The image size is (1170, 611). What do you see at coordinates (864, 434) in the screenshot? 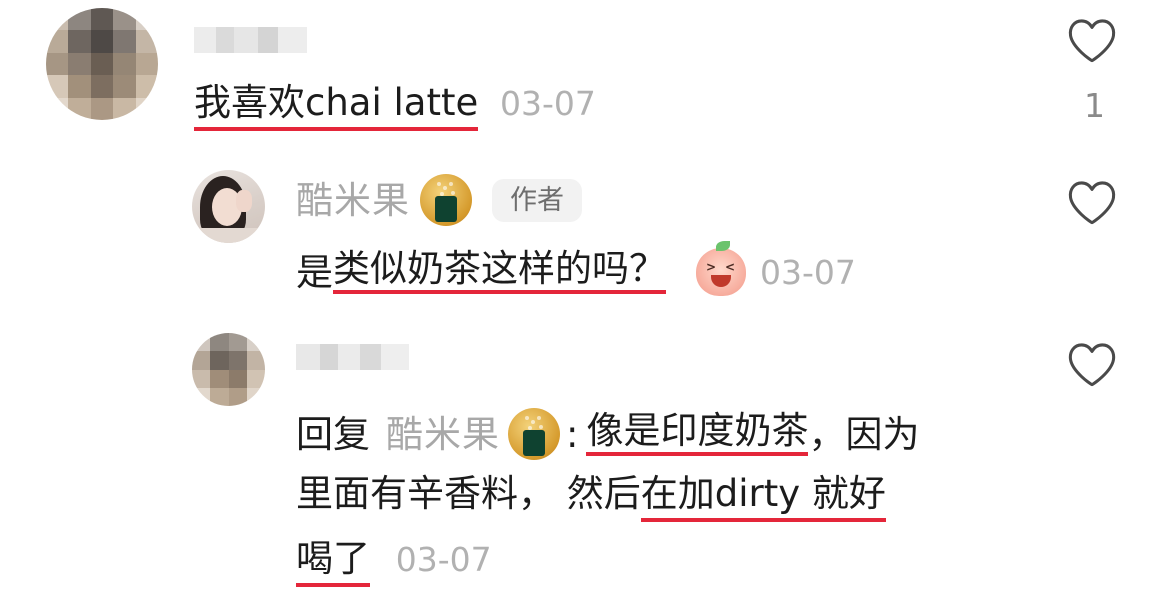
I see `comment-3-line-1-rest: ，因为` at bounding box center [864, 434].